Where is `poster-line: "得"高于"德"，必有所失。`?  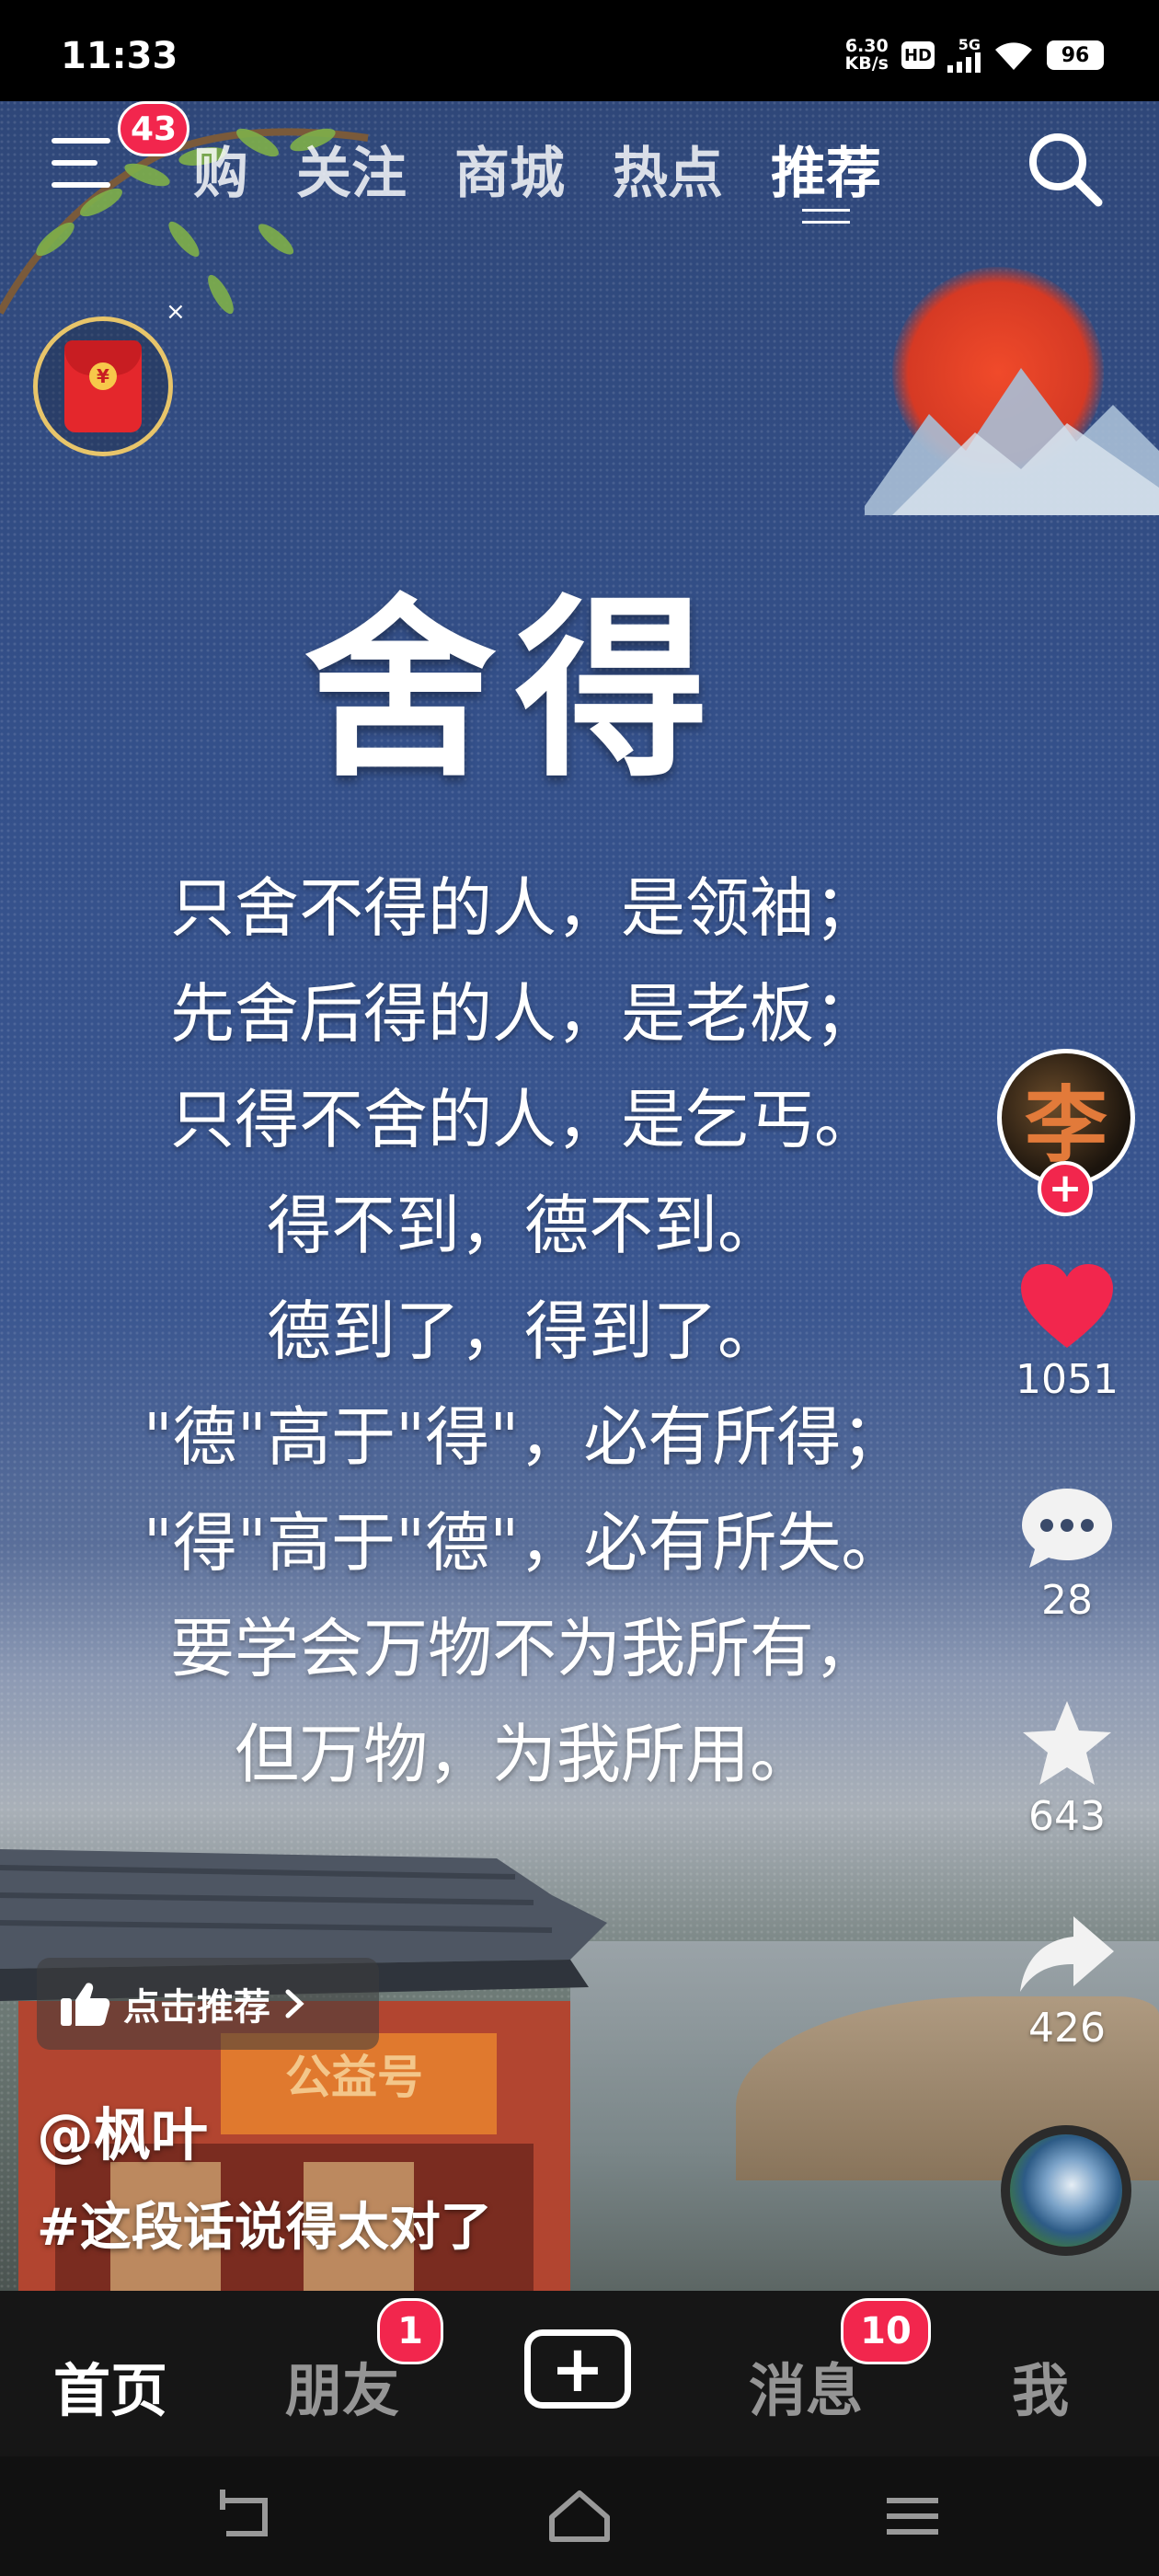 poster-line: "得"高于"德"，必有所失。 is located at coordinates (524, 1543).